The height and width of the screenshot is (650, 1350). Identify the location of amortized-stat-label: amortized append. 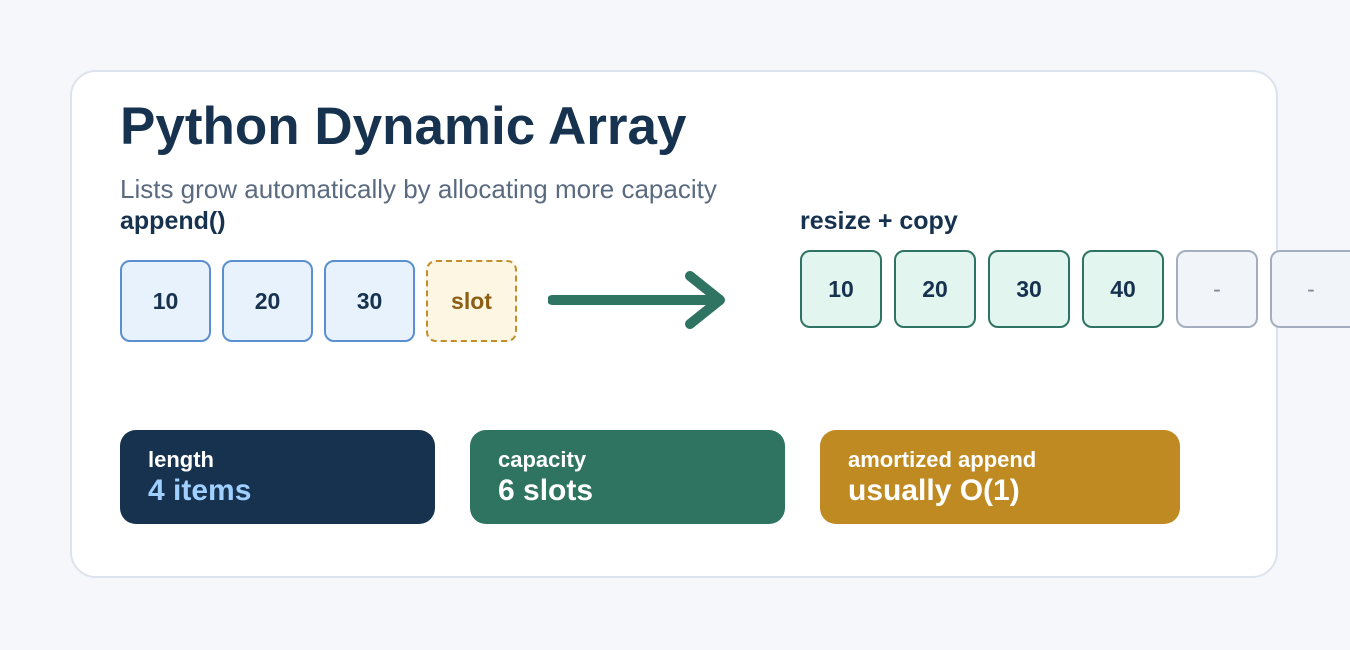
(942, 459).